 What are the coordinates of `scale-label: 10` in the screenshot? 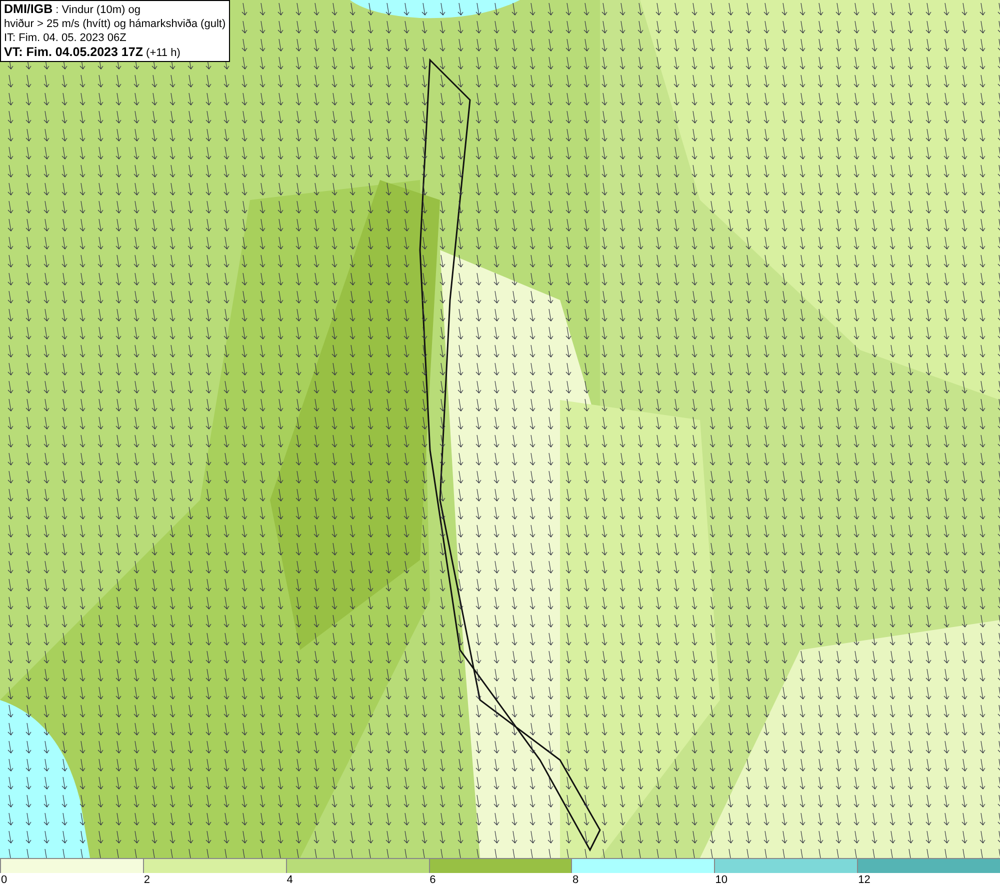 It's located at (721, 880).